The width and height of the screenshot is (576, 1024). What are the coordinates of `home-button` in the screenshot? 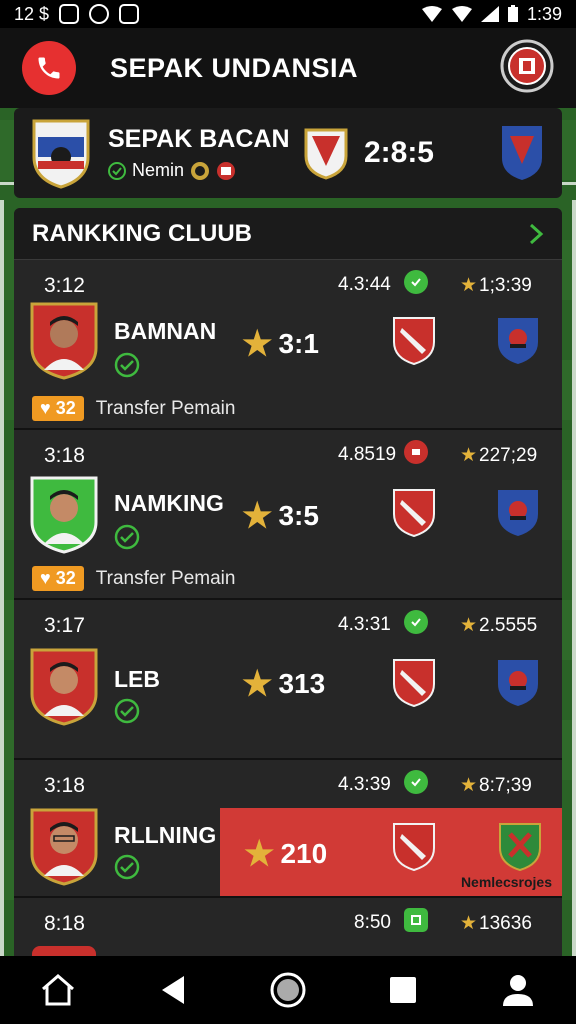 It's located at (58, 990).